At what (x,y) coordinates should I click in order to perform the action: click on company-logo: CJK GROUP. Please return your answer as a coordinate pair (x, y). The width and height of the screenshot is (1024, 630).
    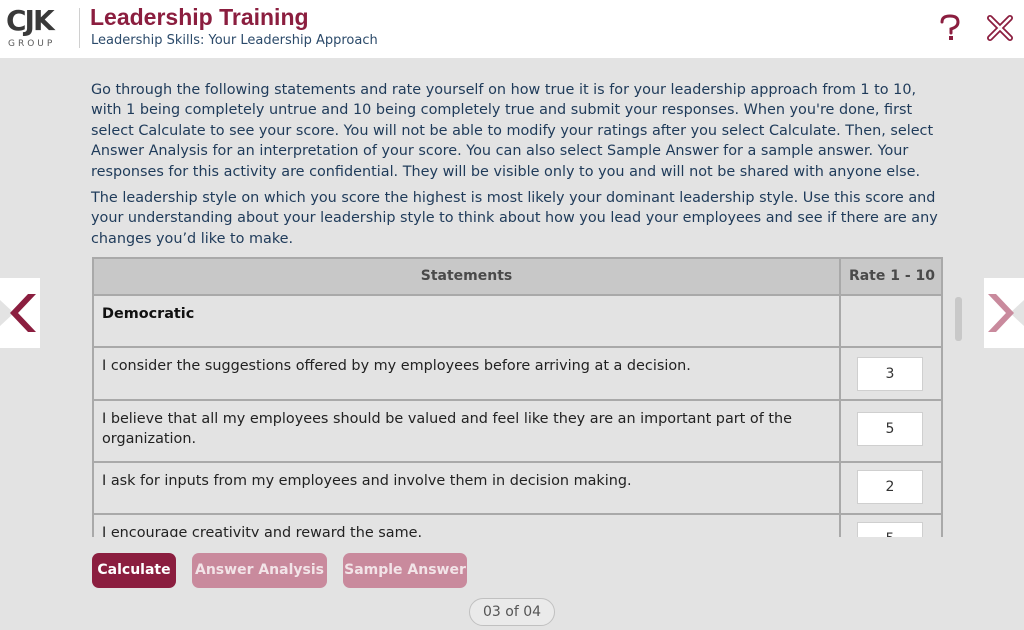
    Looking at the image, I should click on (39, 28).